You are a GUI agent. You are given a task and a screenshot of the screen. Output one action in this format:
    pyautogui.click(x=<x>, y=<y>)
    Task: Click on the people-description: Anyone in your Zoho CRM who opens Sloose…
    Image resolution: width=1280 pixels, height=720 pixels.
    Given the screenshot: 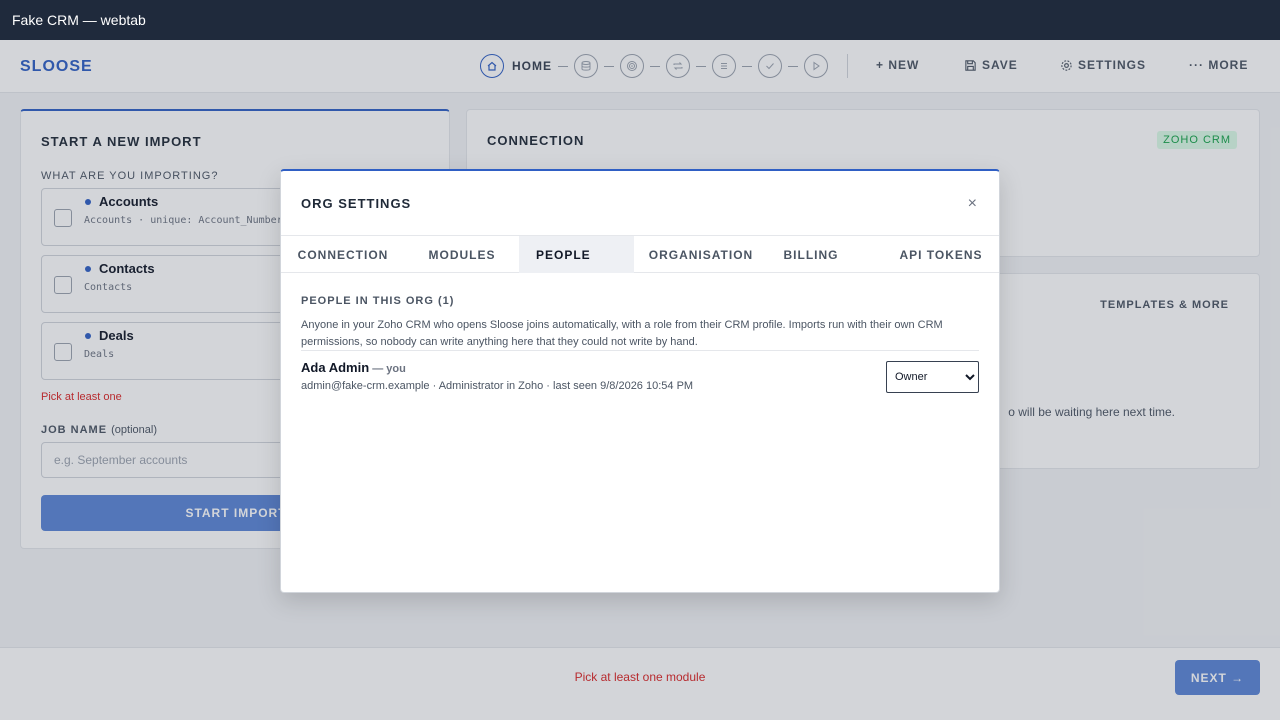 What is the action you would take?
    pyautogui.click(x=622, y=333)
    